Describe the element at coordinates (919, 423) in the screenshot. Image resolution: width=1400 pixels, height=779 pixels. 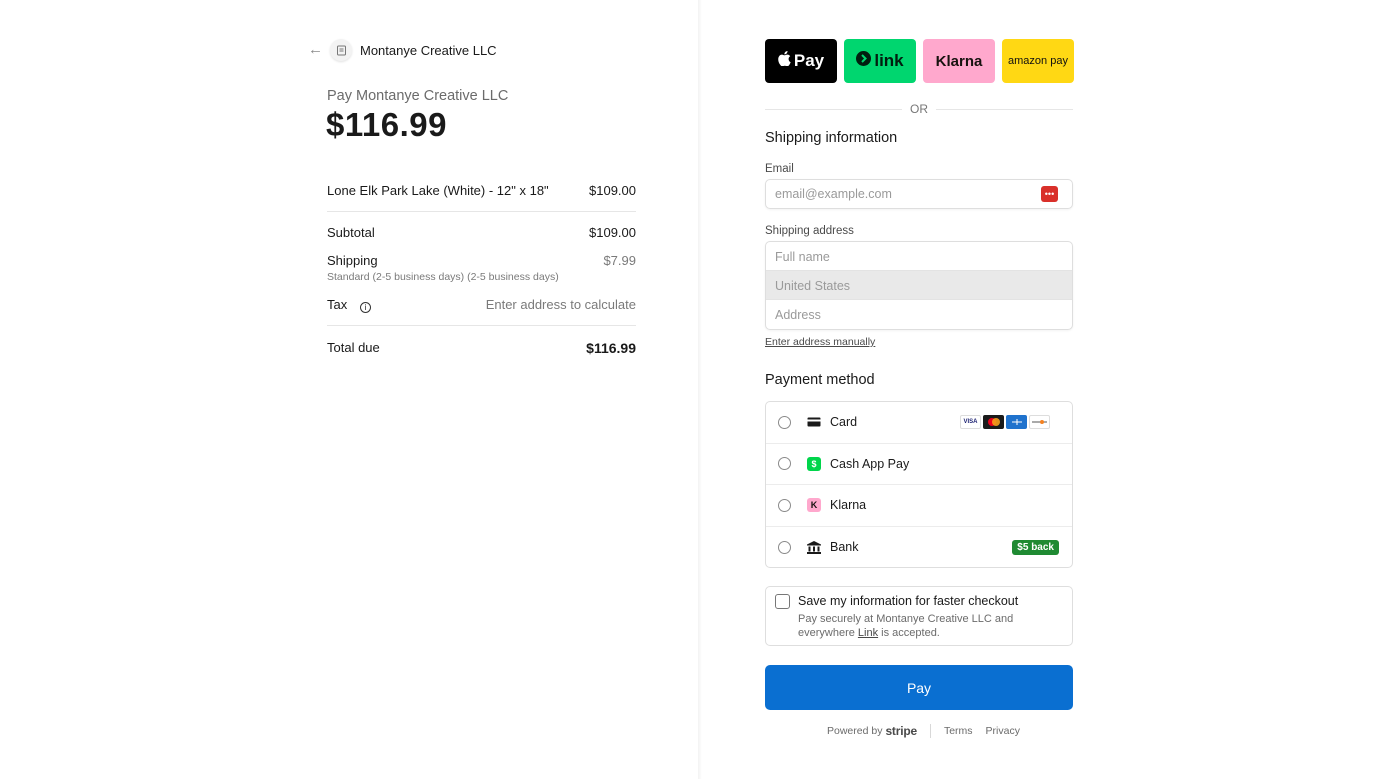
I see `payment-option-card: Card VISA` at that location.